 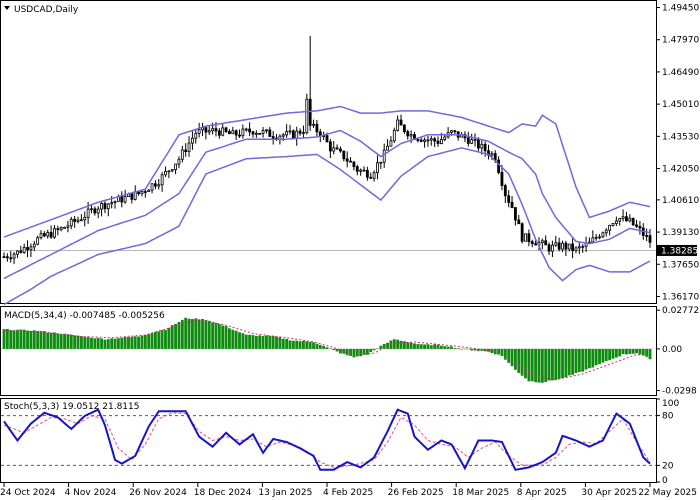 What do you see at coordinates (680, 311) in the screenshot?
I see `macd-tick-label: 0.02772` at bounding box center [680, 311].